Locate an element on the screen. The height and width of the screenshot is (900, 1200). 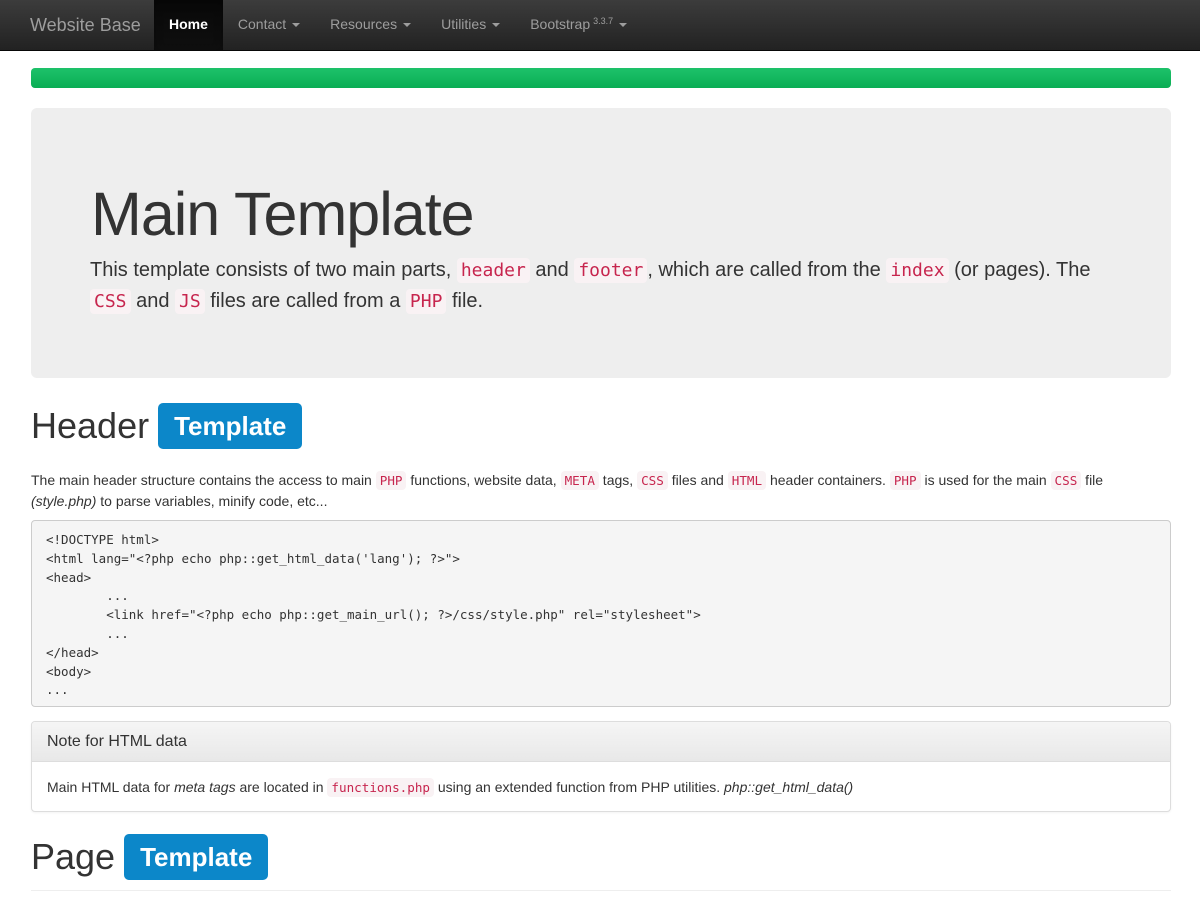
para-text: header containers. is located at coordinates (828, 480).